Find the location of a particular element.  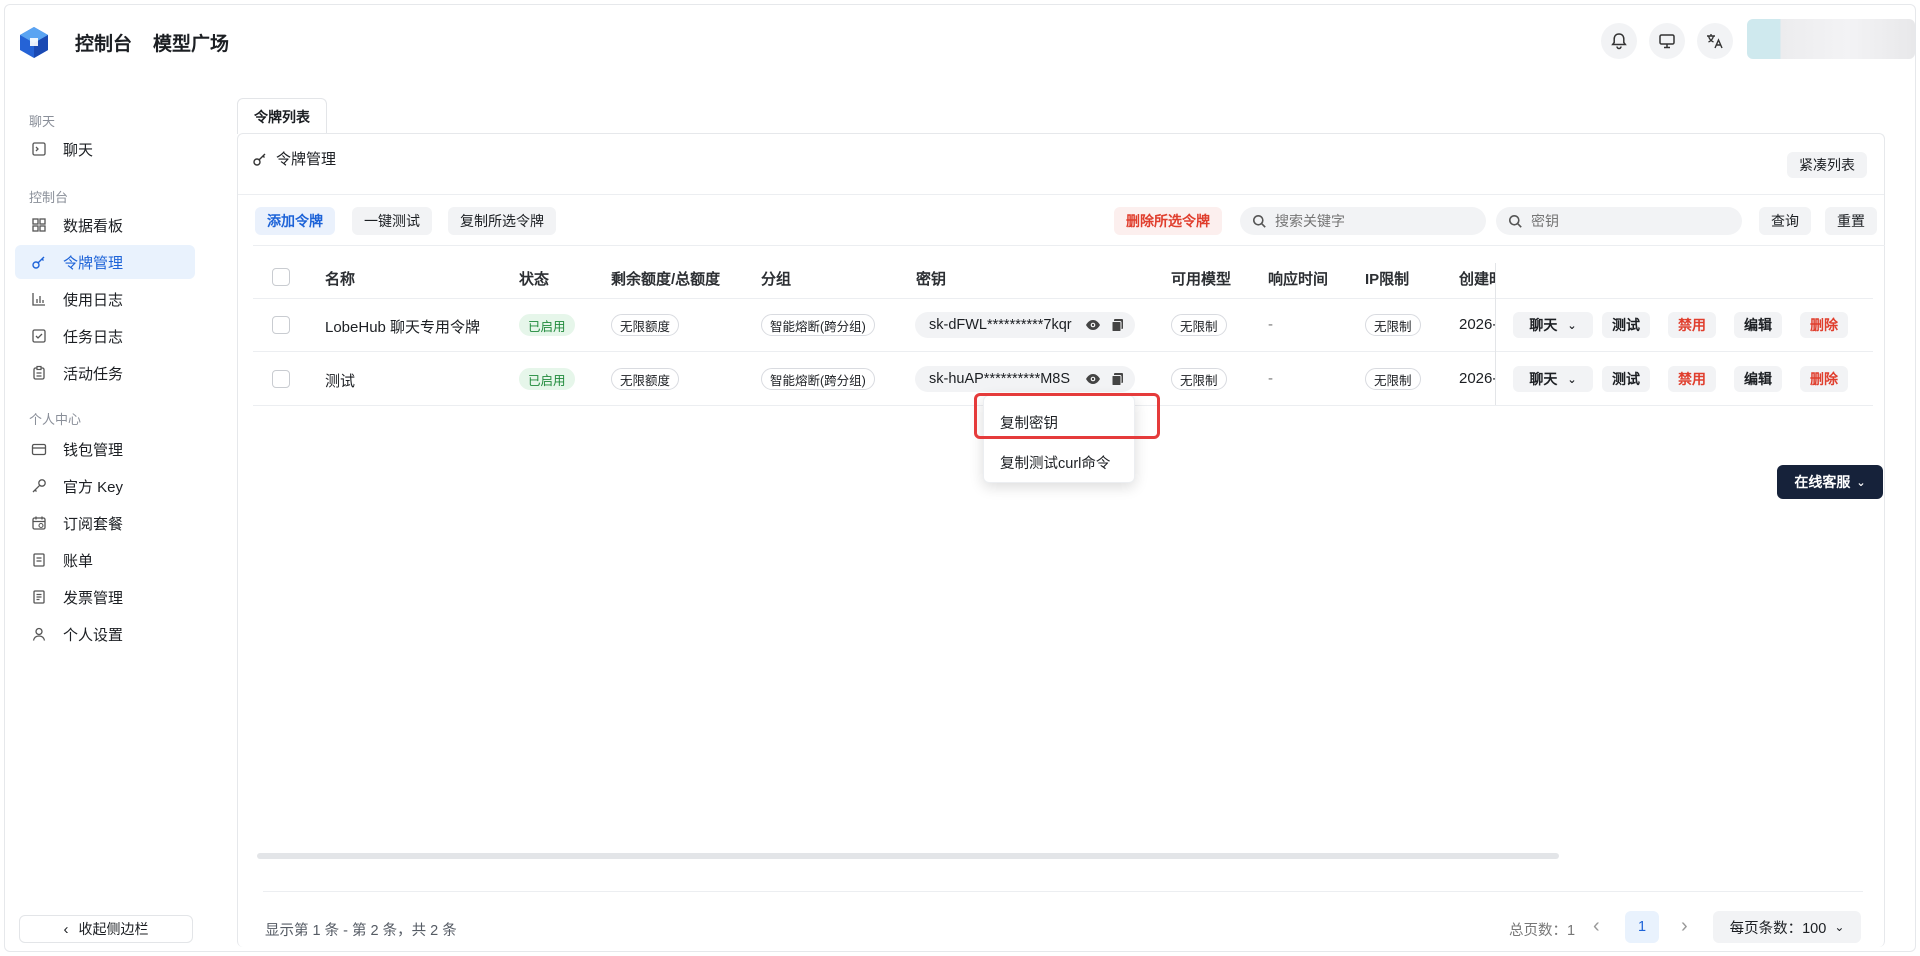

column-header-name: 名称 is located at coordinates (340, 279).